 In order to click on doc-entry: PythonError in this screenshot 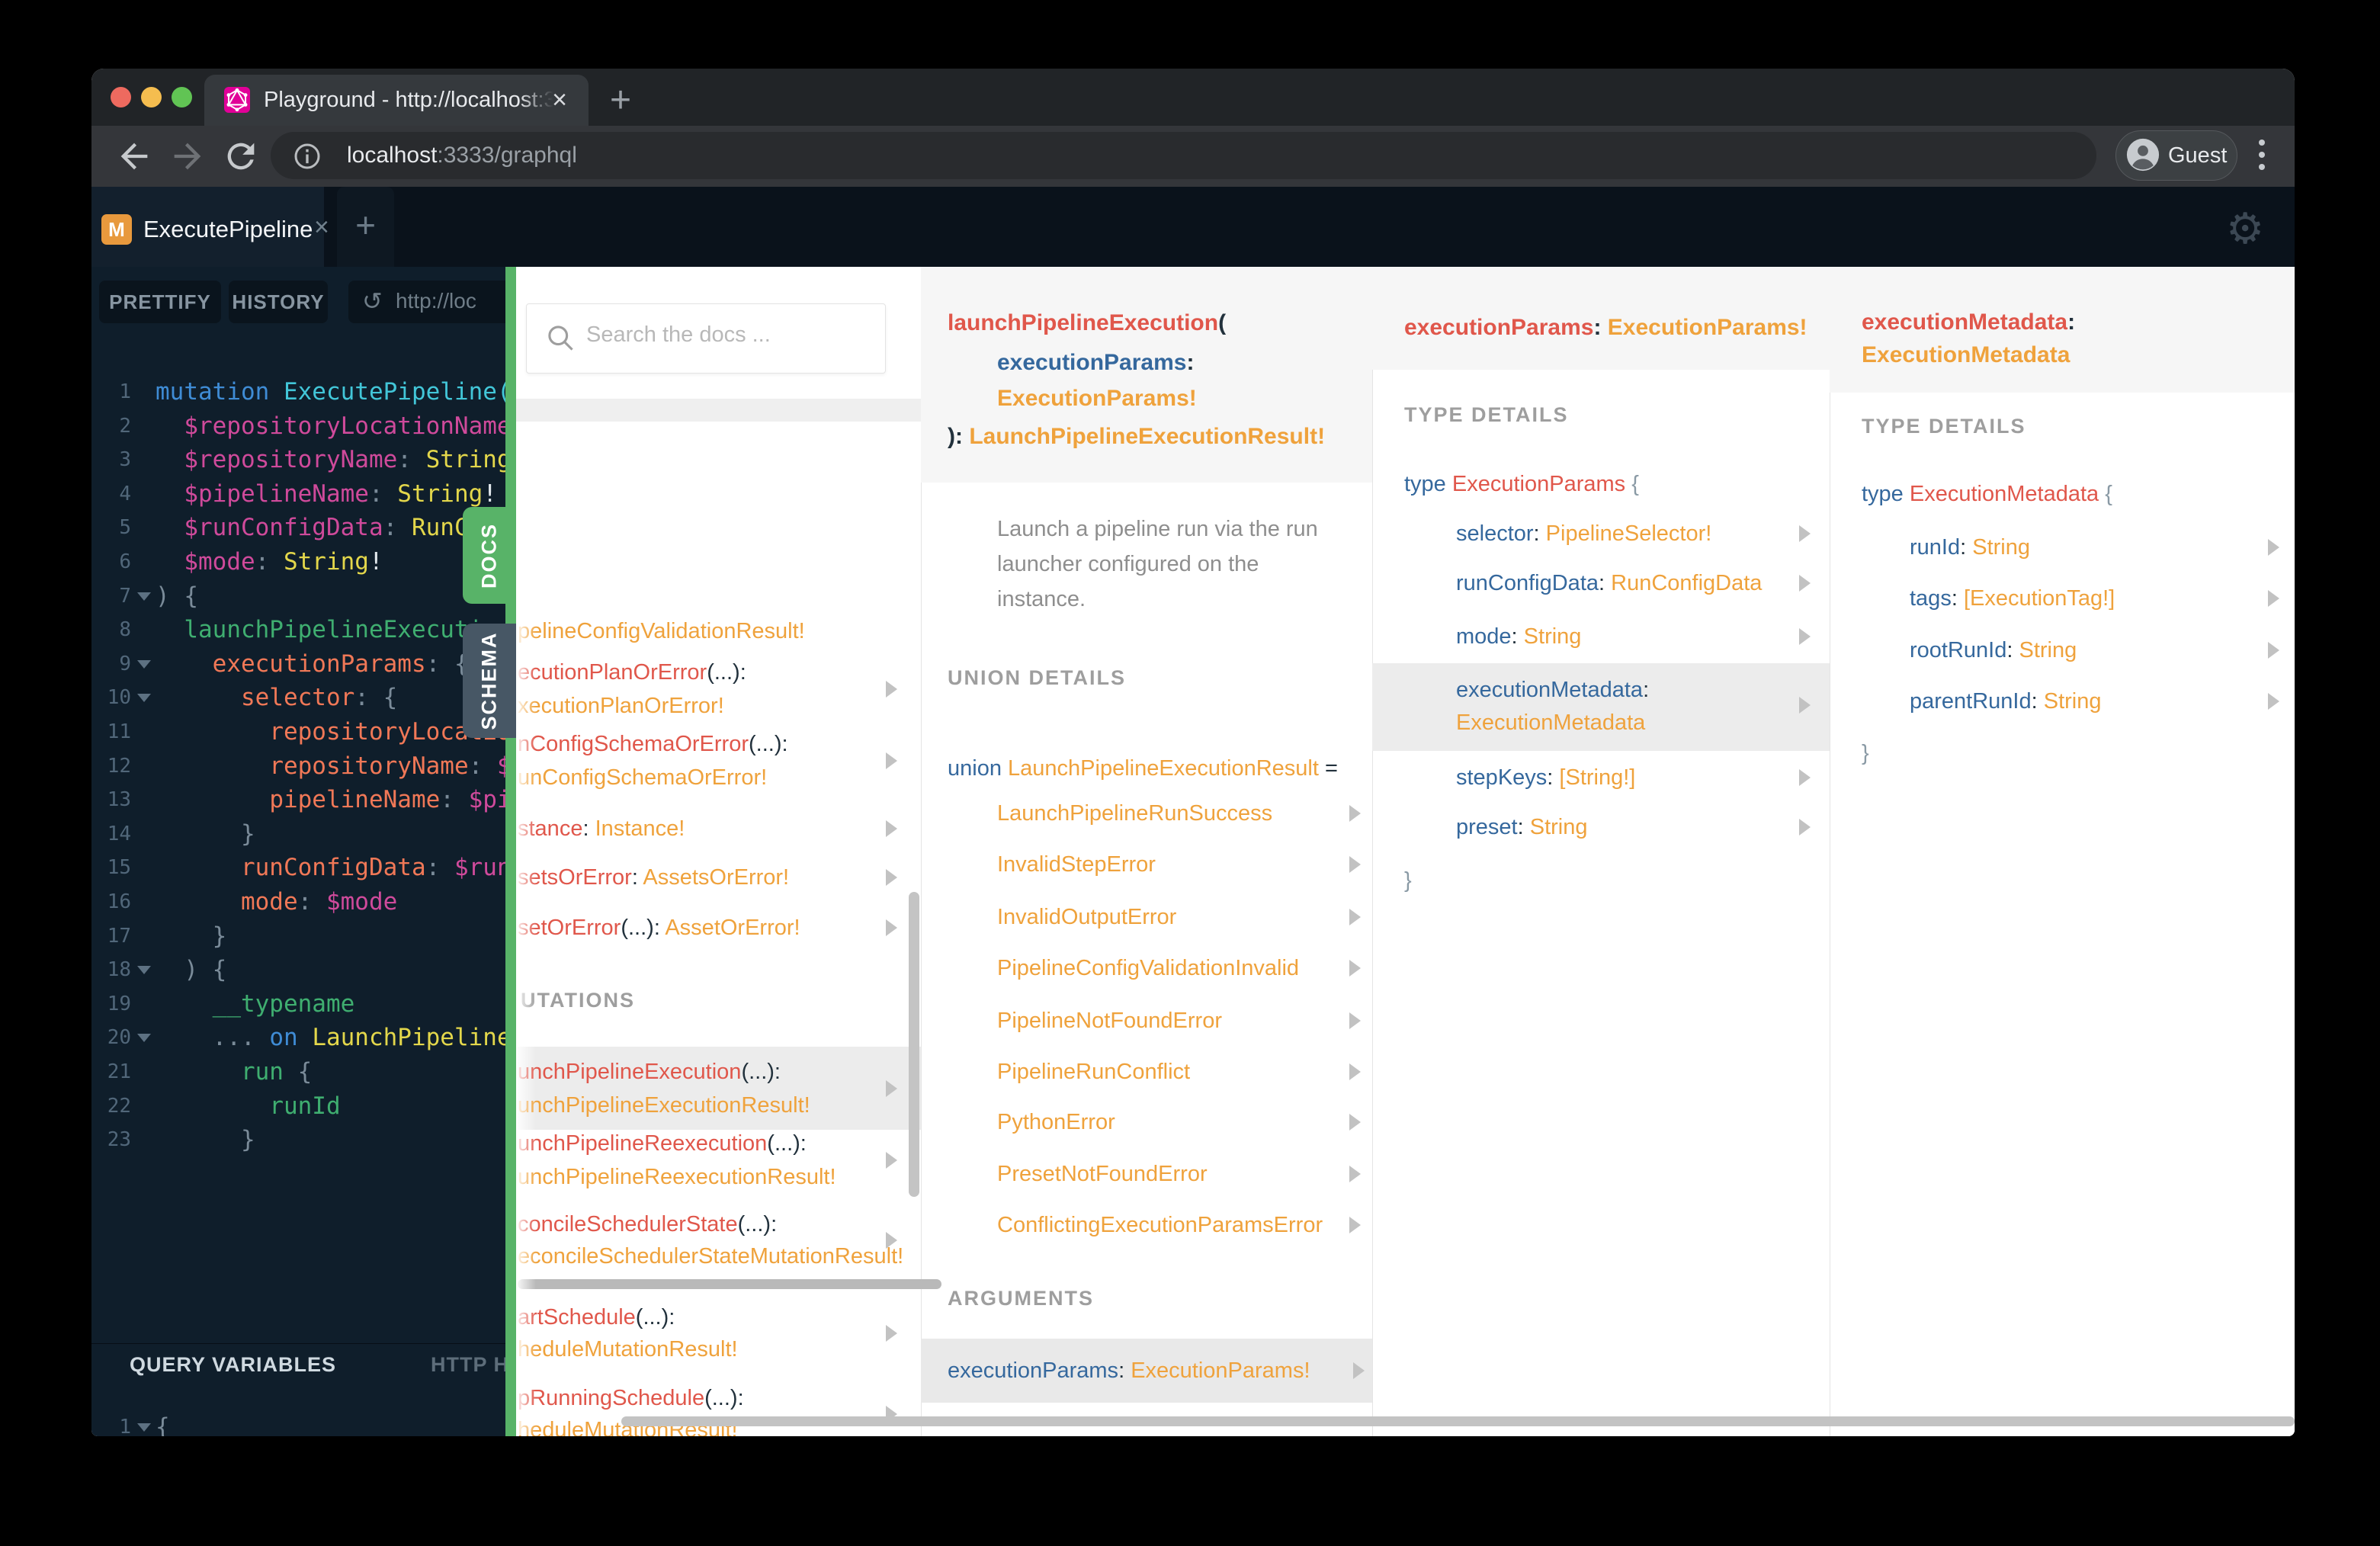, I will do `click(1056, 1122)`.